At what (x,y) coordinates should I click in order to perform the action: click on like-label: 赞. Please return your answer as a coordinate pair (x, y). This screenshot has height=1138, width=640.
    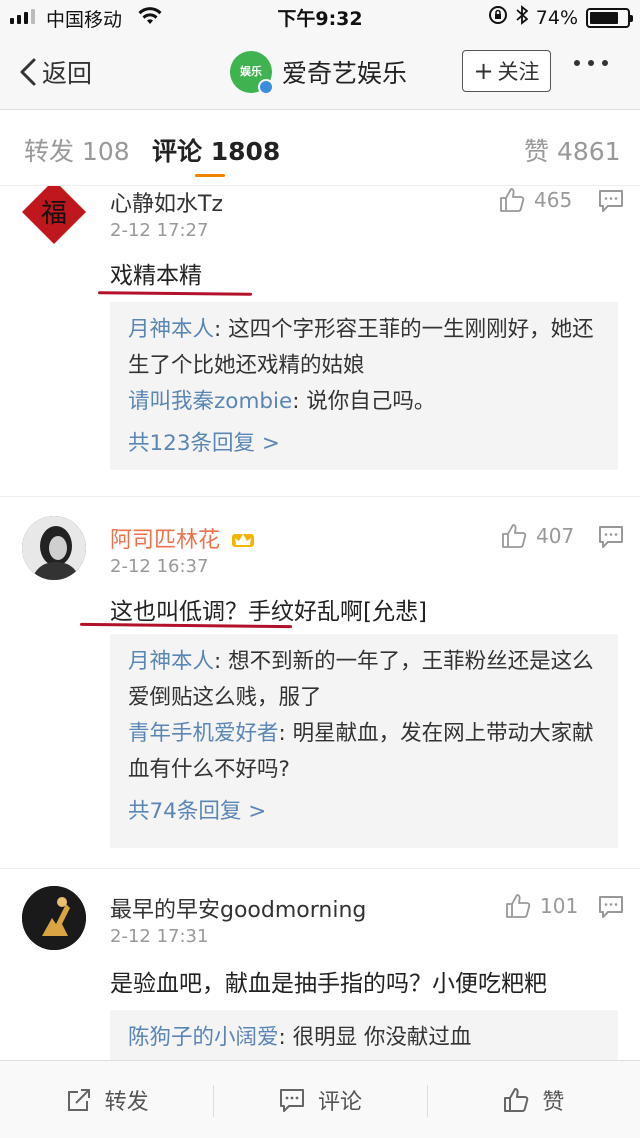
    Looking at the image, I should click on (553, 1102).